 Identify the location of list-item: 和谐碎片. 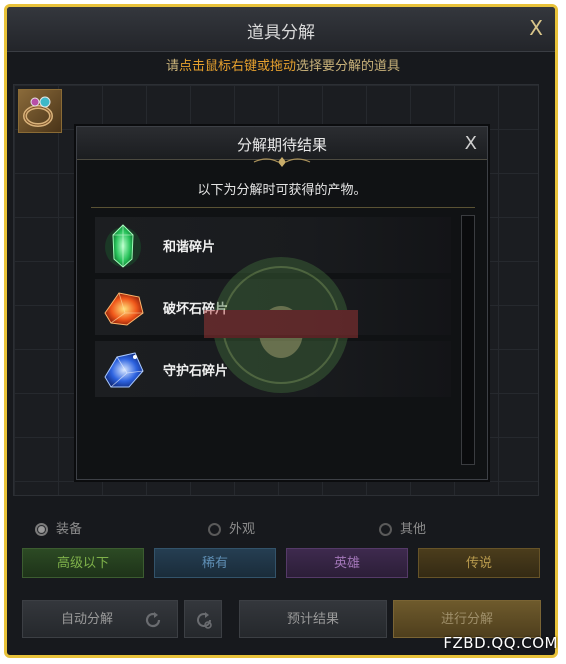
(273, 245).